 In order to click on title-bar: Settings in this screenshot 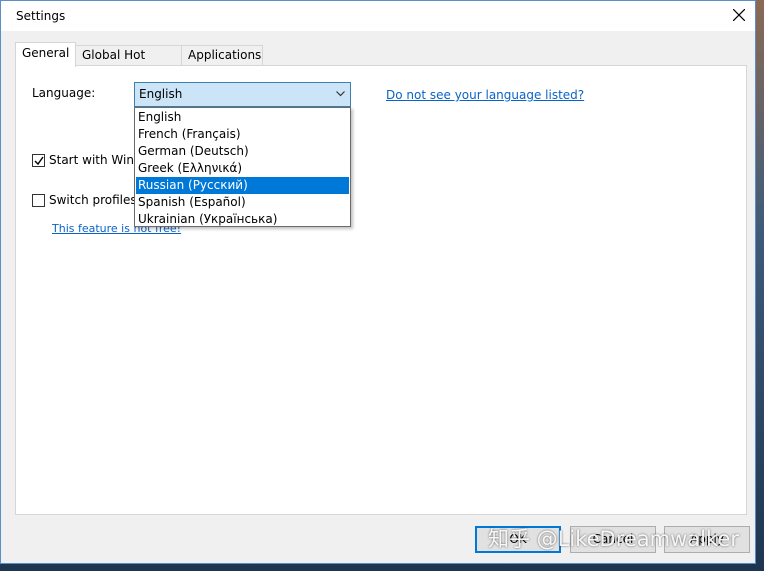, I will do `click(378, 16)`.